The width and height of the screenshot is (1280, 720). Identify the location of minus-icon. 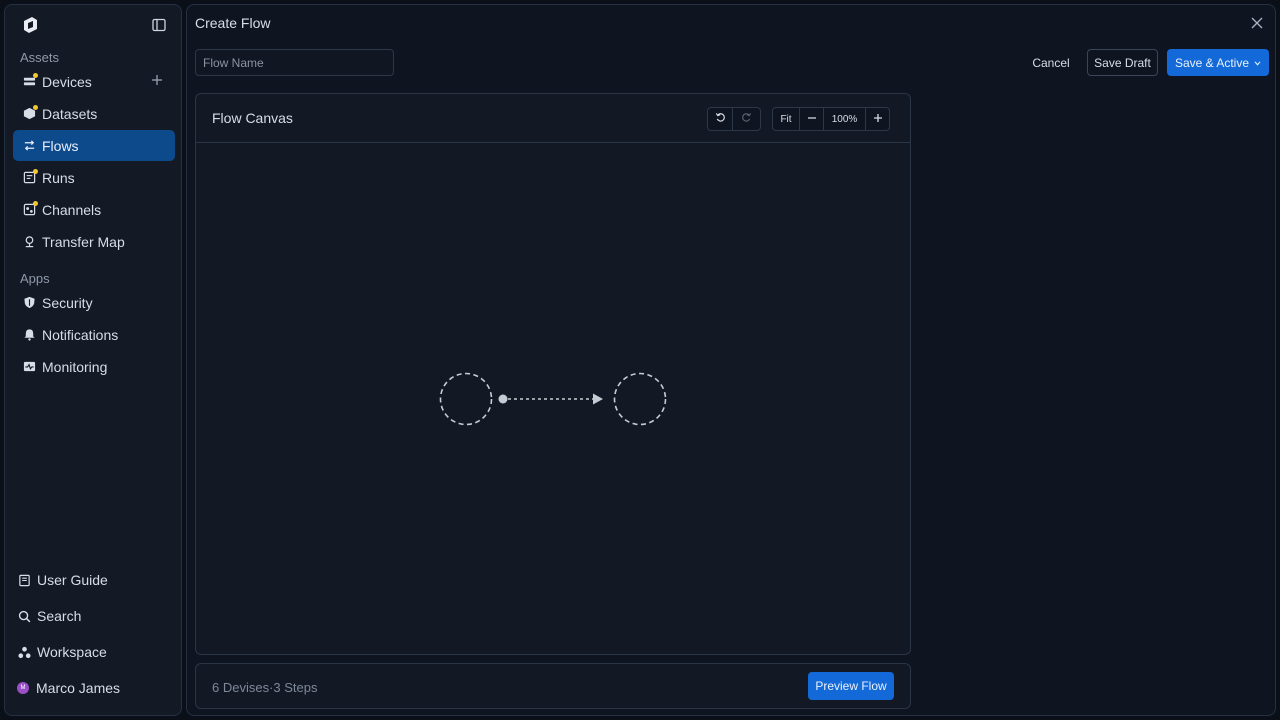
(812, 119).